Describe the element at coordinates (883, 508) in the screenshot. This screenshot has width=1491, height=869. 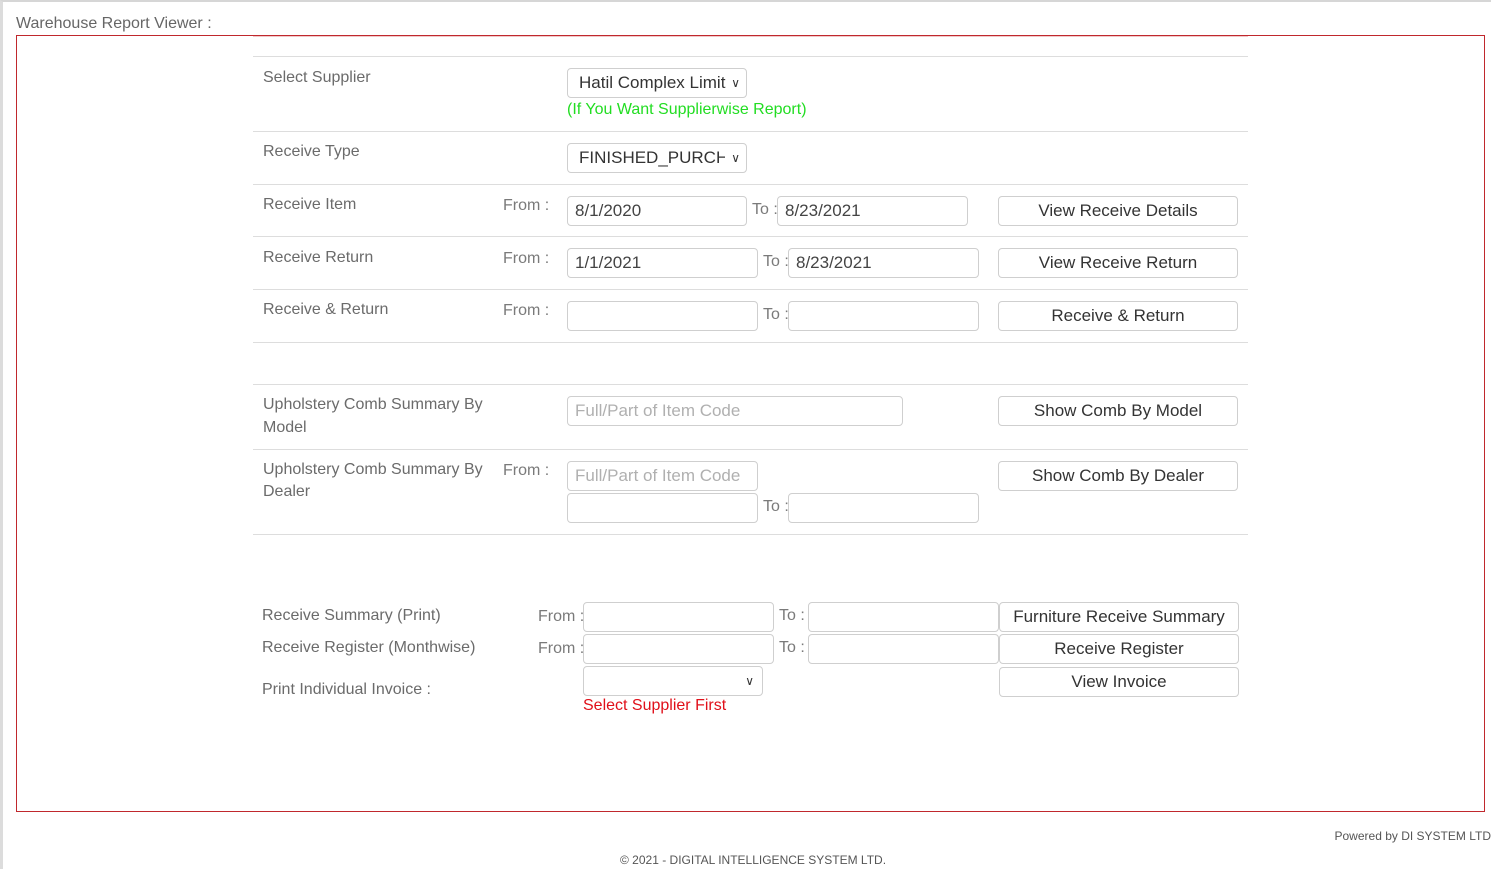
I see `comb-by-dealer-to-date` at that location.